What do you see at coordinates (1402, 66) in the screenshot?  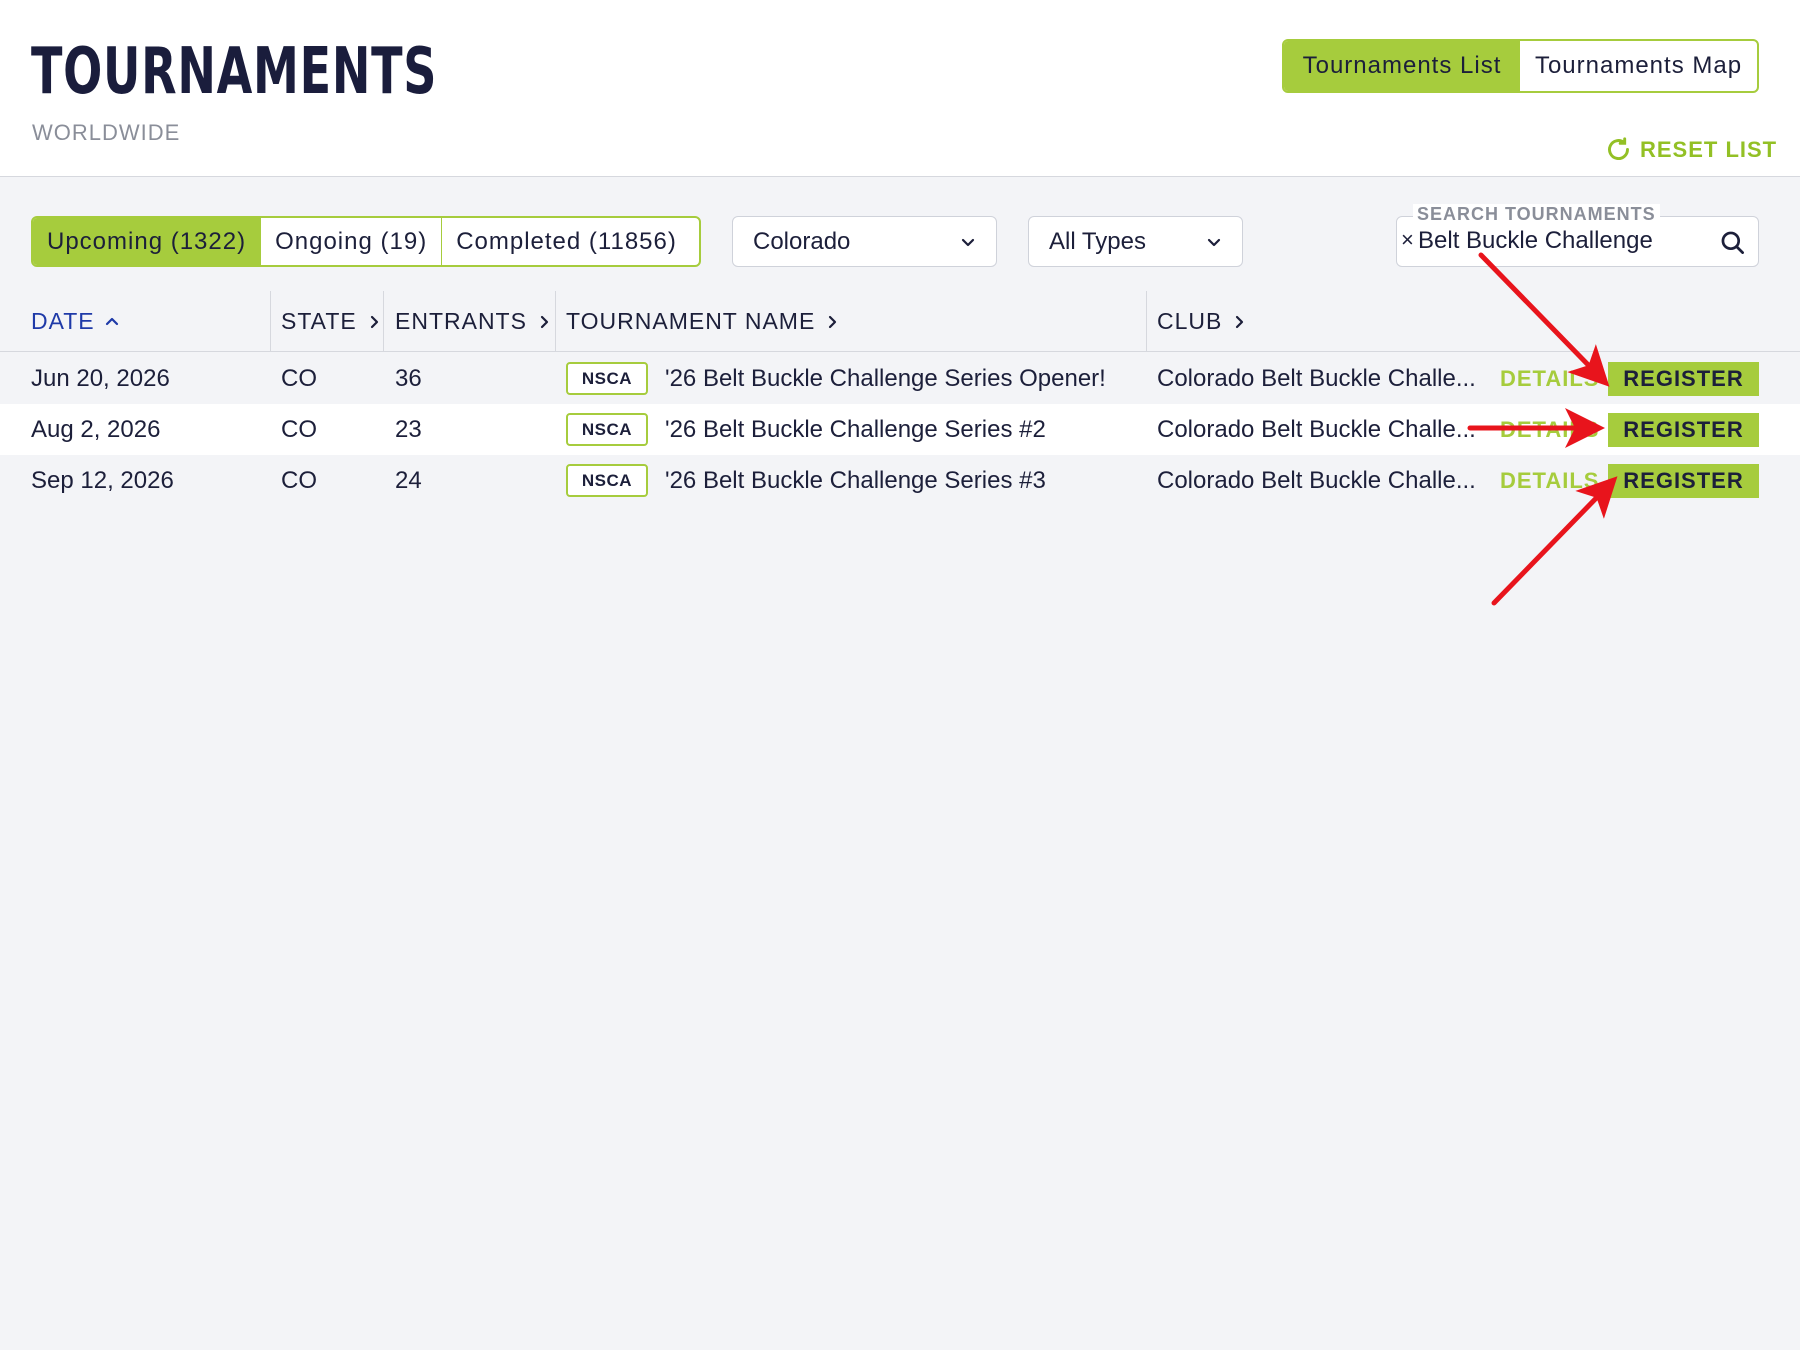 I see `tournaments-list-button: Tournaments List` at bounding box center [1402, 66].